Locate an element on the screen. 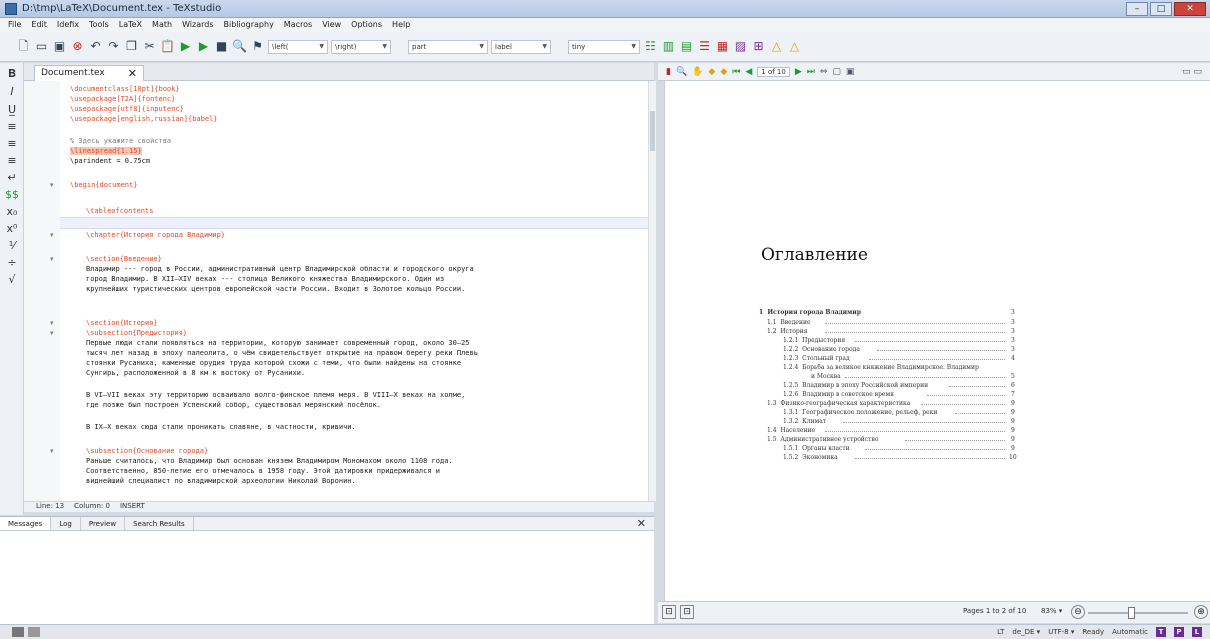 The height and width of the screenshot is (639, 1210). table-align-icon: ▨ is located at coordinates (740, 46).